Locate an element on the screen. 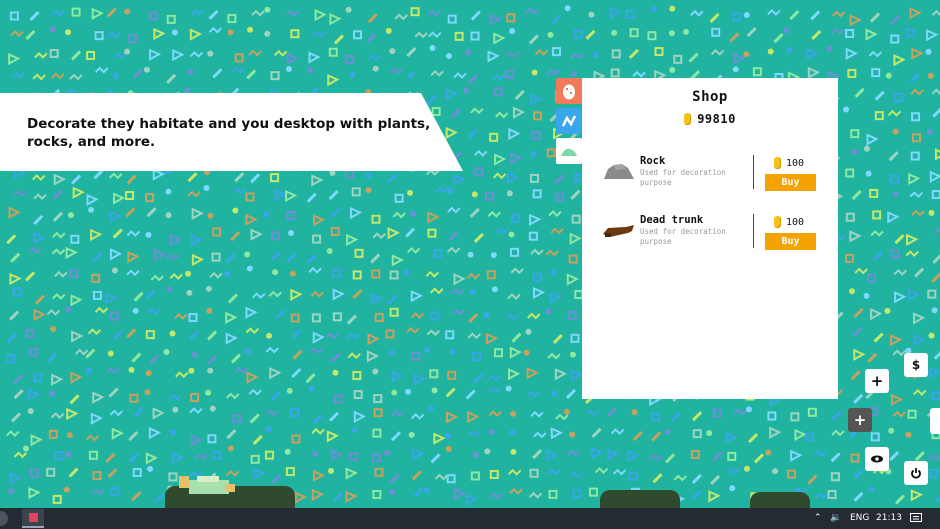 This screenshot has width=940, height=529. buy-dead-trunk-button: Buy is located at coordinates (790, 241).